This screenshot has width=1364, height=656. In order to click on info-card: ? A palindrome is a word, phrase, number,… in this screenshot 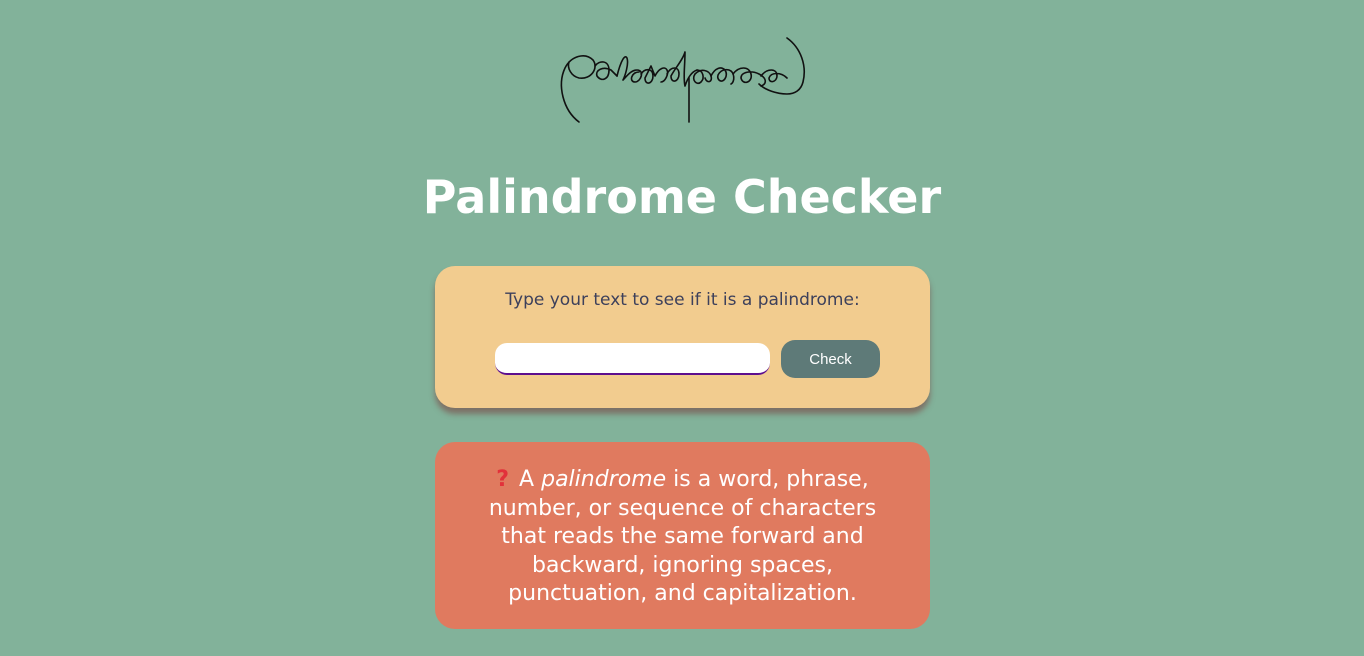, I will do `click(682, 535)`.